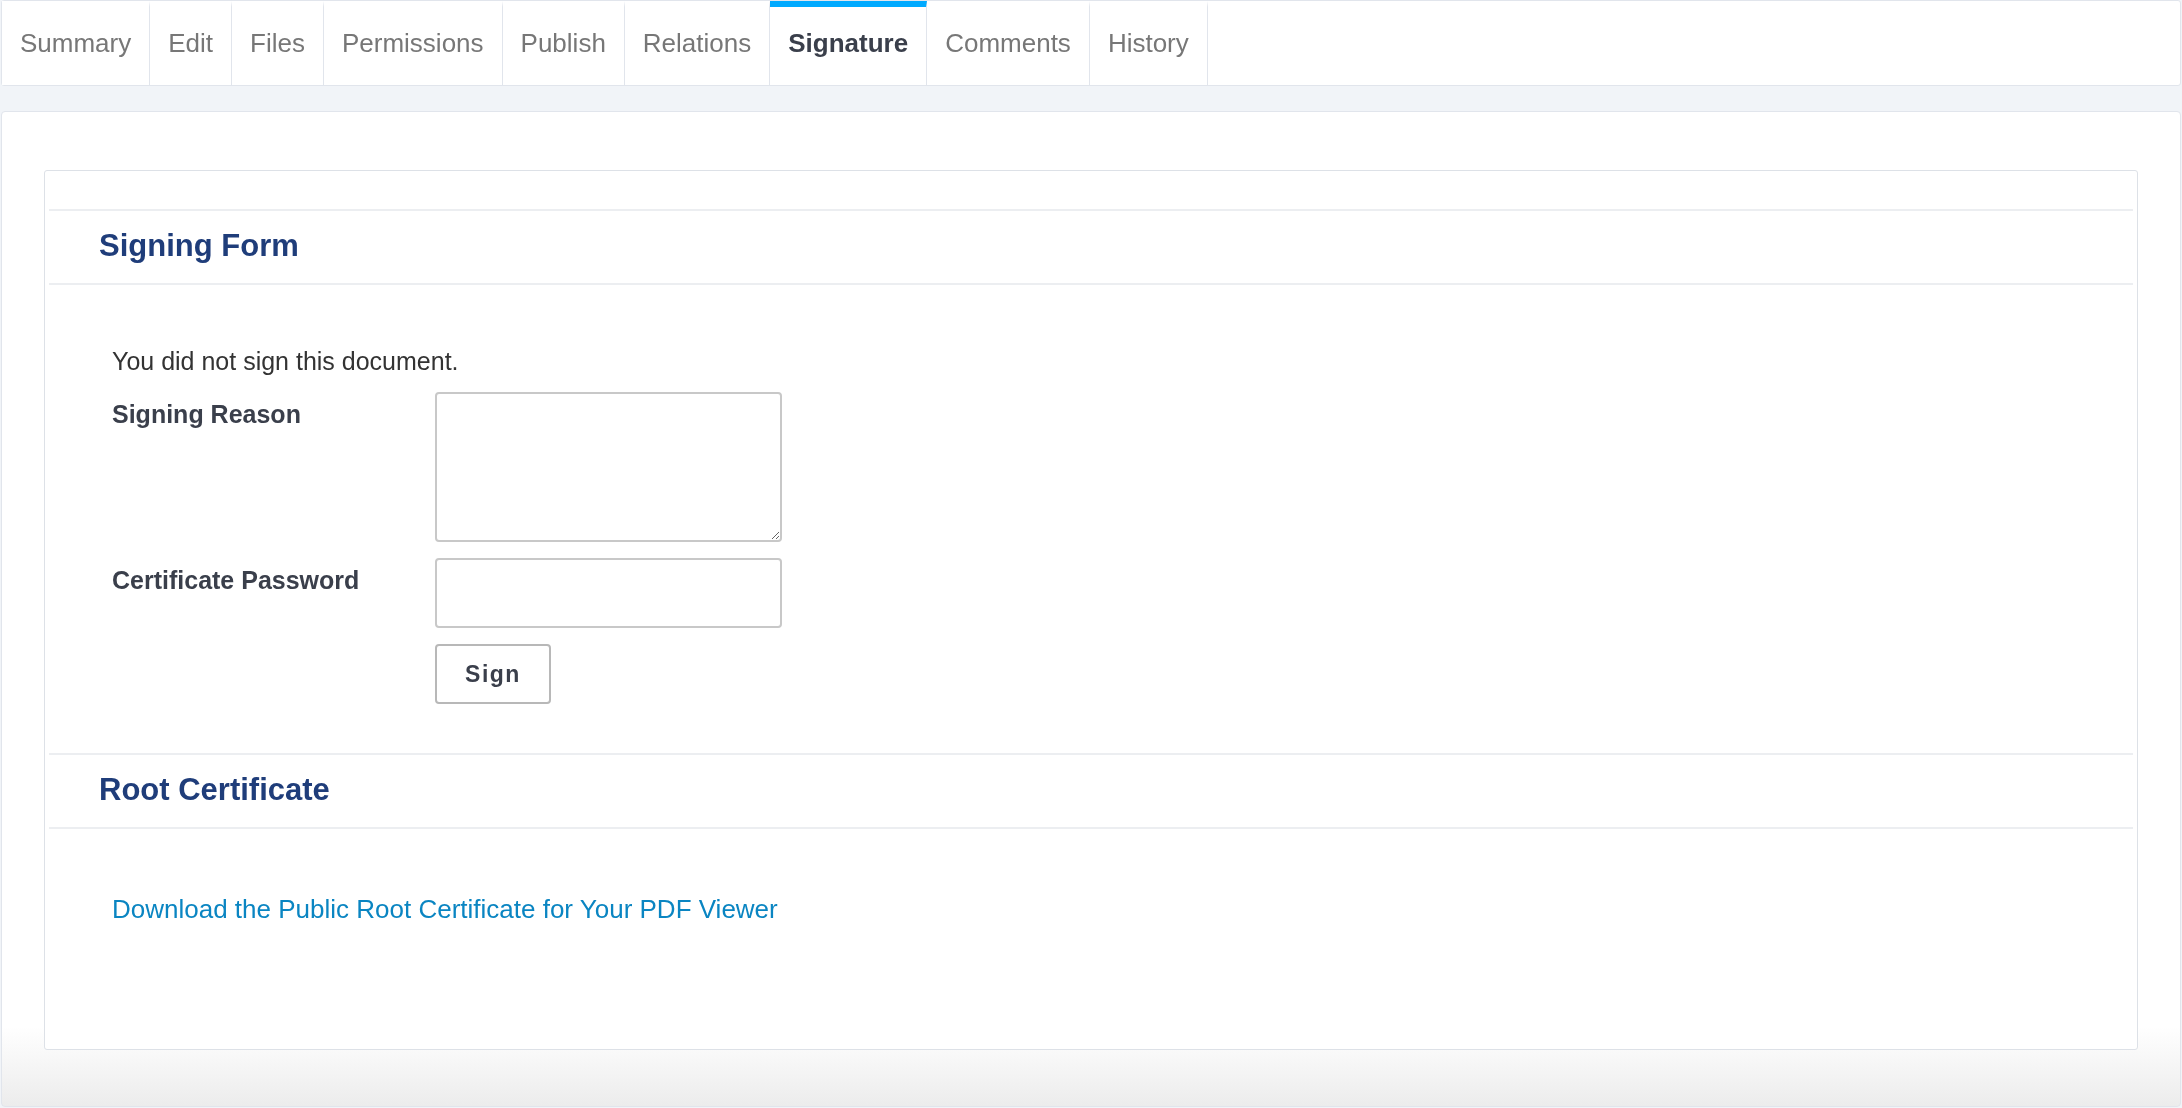  Describe the element at coordinates (849, 43) in the screenshot. I see `tab: Signature` at that location.